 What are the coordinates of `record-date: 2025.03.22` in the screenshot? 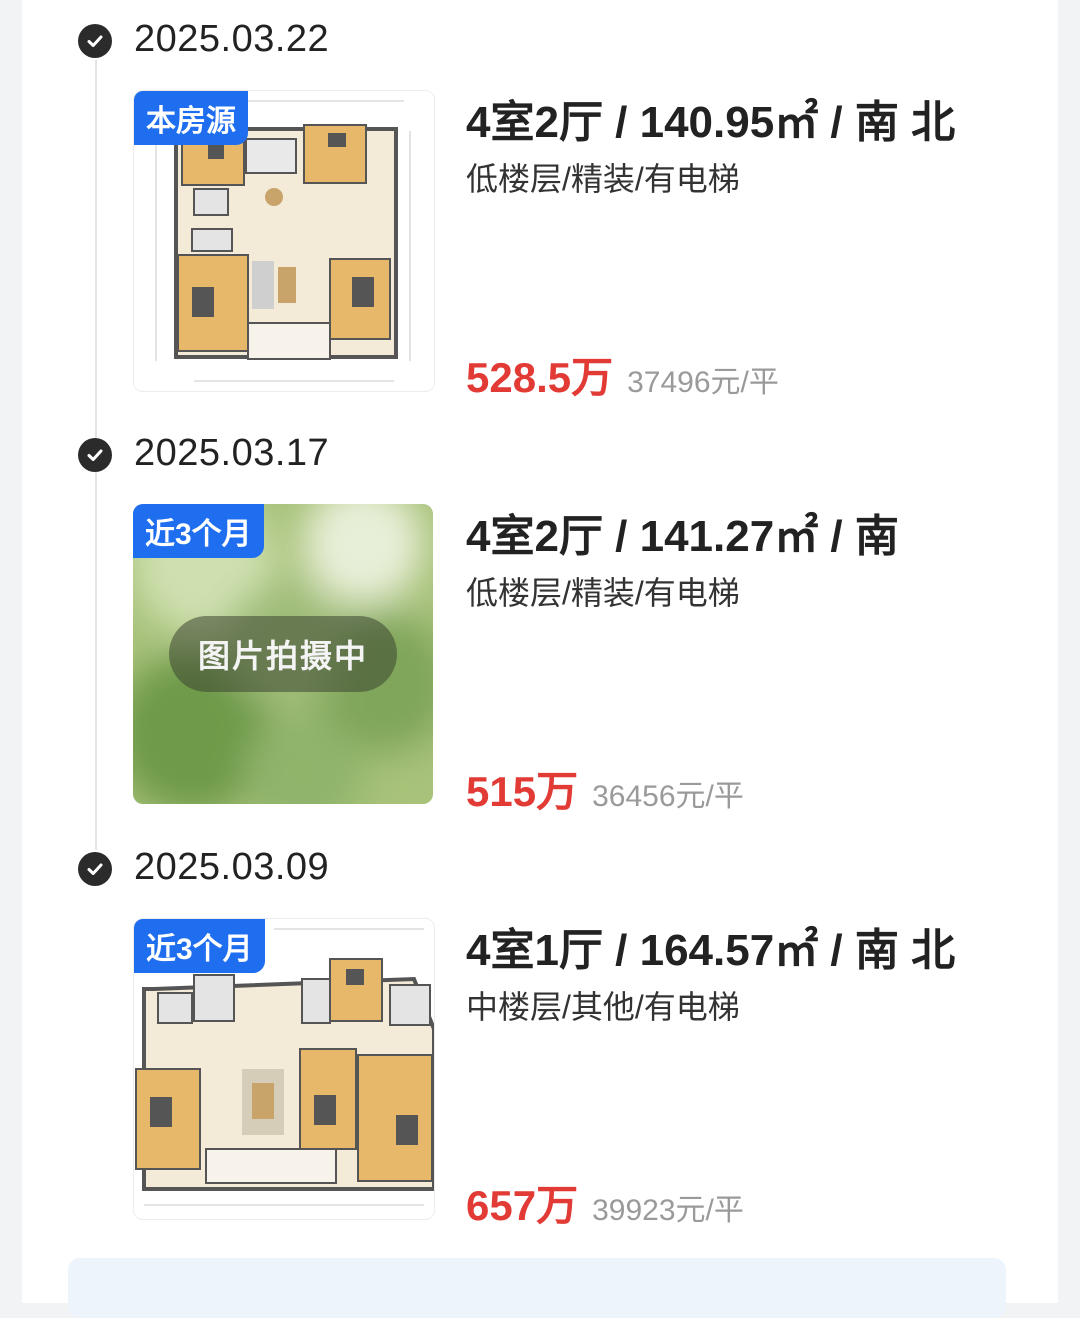 It's located at (232, 39).